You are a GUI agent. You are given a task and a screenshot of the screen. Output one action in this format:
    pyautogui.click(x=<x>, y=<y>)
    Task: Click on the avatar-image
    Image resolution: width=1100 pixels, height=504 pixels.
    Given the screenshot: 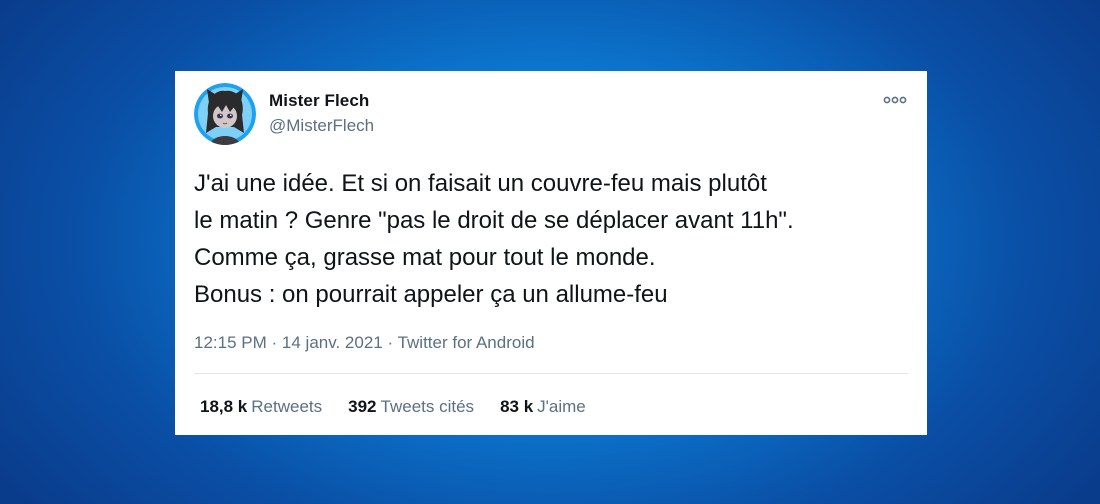 What is the action you would take?
    pyautogui.click(x=225, y=114)
    